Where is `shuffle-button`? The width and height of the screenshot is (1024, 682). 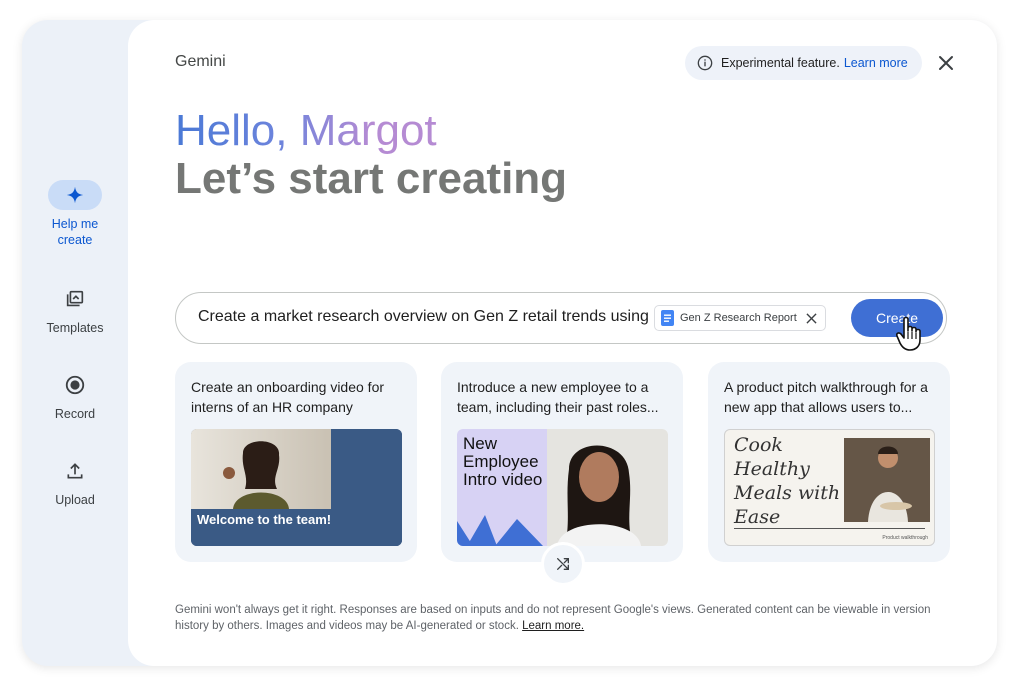
shuffle-button is located at coordinates (563, 564).